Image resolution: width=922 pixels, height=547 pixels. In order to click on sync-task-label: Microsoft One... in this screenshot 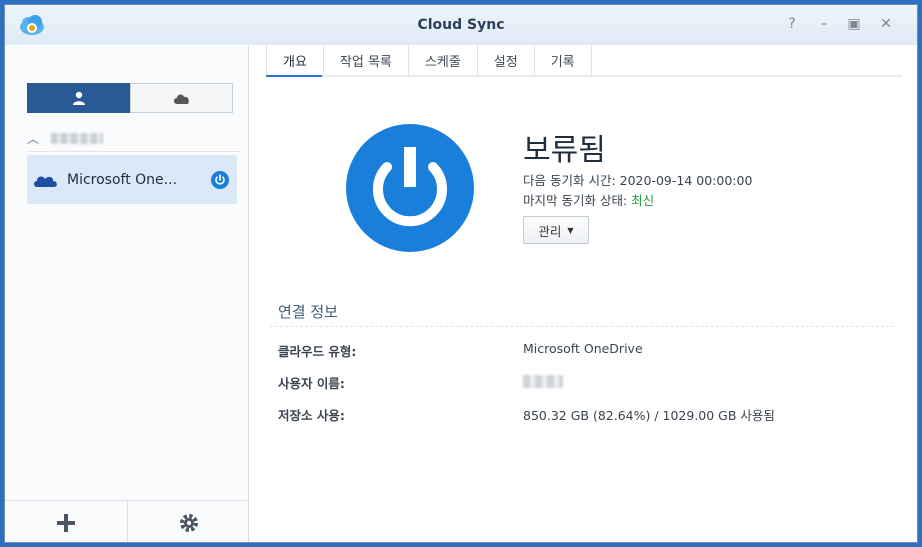, I will do `click(122, 179)`.